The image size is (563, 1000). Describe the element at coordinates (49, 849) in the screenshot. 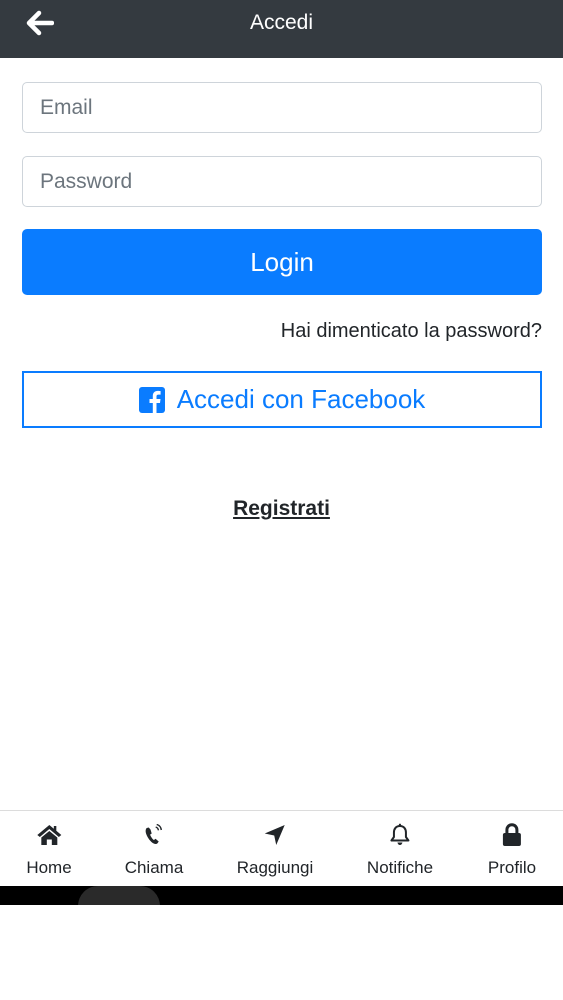

I see `tab-home: Home` at that location.